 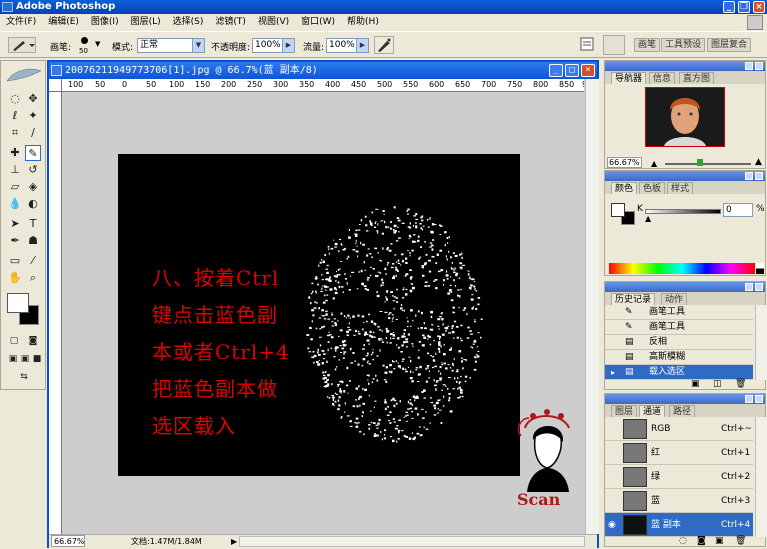 What do you see at coordinates (15, 224) in the screenshot?
I see `path-selection-tool-icon: ➤` at bounding box center [15, 224].